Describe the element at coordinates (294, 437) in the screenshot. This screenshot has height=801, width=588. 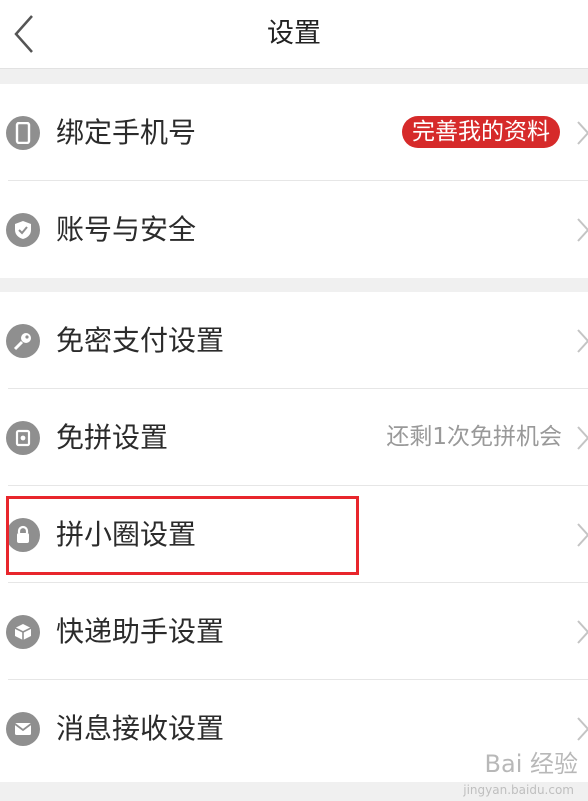
I see `settings-item-free-group: 免拼设置 还剩1次免拼机会` at that location.